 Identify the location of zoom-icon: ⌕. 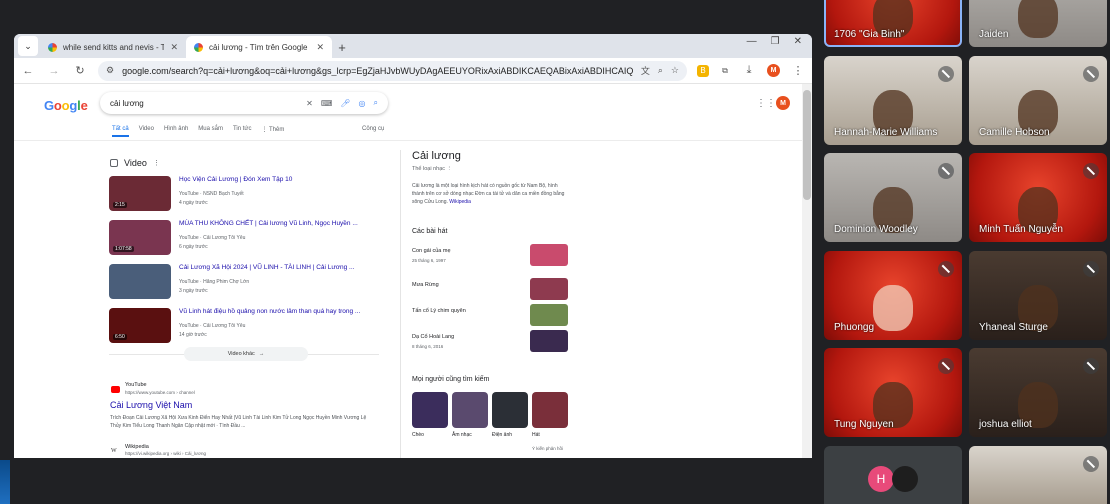
(660, 70).